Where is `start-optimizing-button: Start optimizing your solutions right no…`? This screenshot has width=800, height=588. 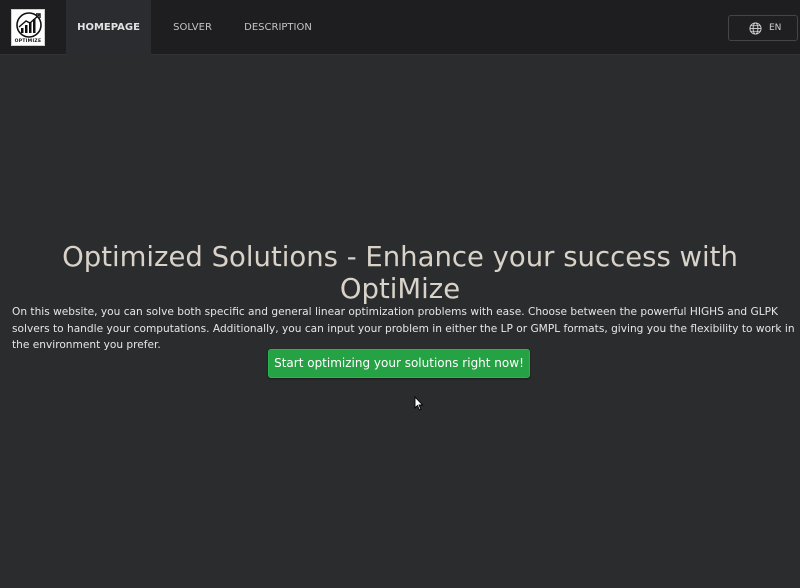 start-optimizing-button: Start optimizing your solutions right no… is located at coordinates (399, 363).